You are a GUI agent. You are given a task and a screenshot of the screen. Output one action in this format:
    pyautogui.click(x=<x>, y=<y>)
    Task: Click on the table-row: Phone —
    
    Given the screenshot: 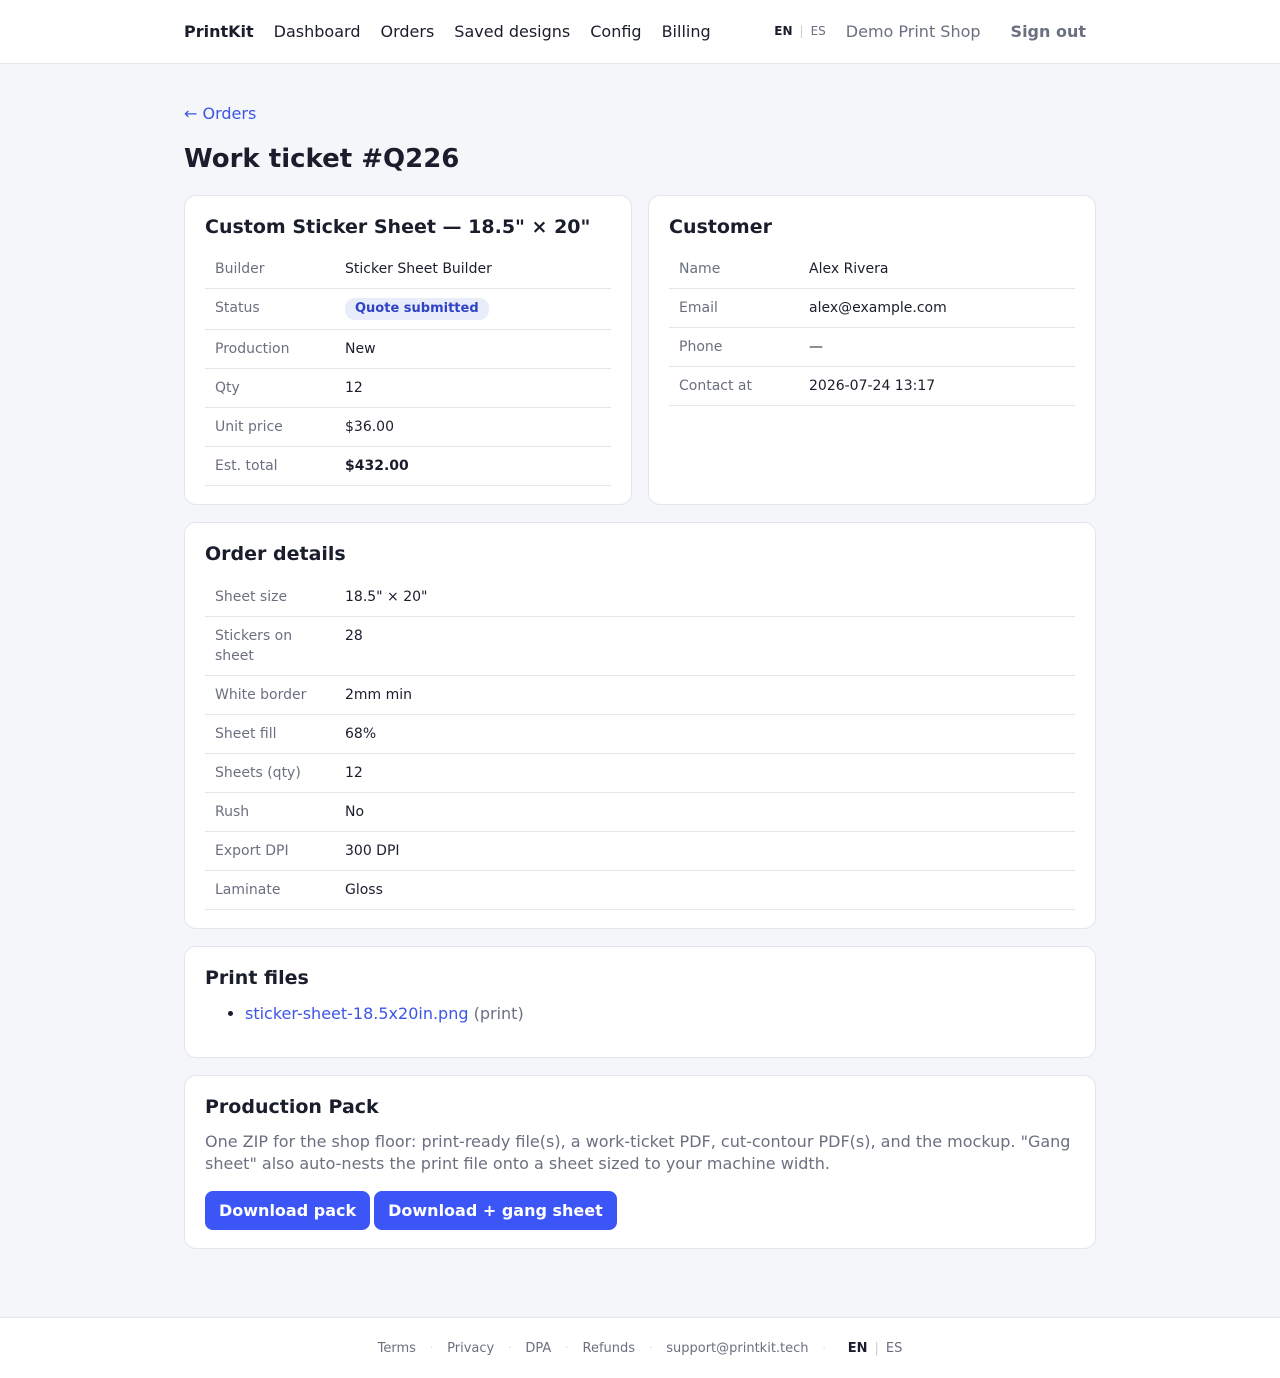 What is the action you would take?
    pyautogui.click(x=872, y=347)
    